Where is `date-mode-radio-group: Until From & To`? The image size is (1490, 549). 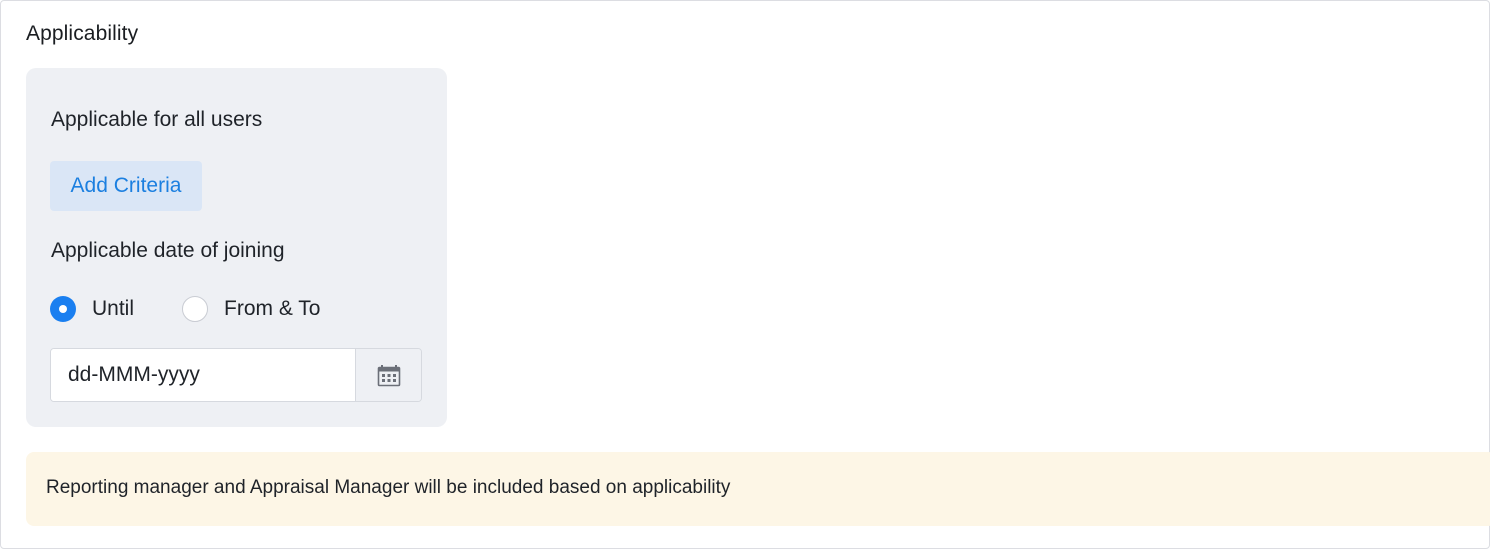 date-mode-radio-group: Until From & To is located at coordinates (185, 309).